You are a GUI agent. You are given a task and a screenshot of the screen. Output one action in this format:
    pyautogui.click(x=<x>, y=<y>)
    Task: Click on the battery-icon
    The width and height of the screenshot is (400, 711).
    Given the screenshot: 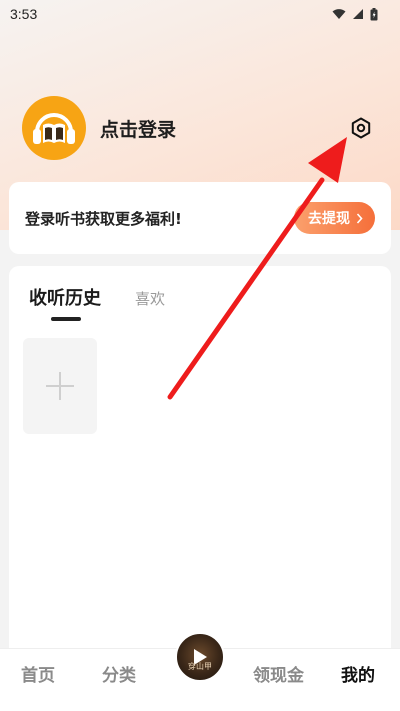 What is the action you would take?
    pyautogui.click(x=374, y=13)
    